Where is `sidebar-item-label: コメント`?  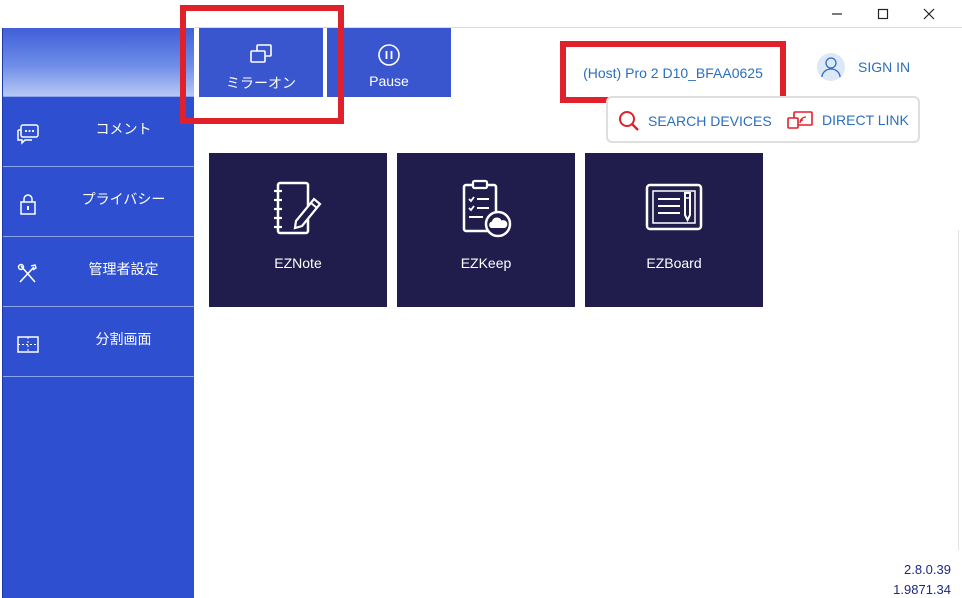
sidebar-item-label: コメント is located at coordinates (123, 129).